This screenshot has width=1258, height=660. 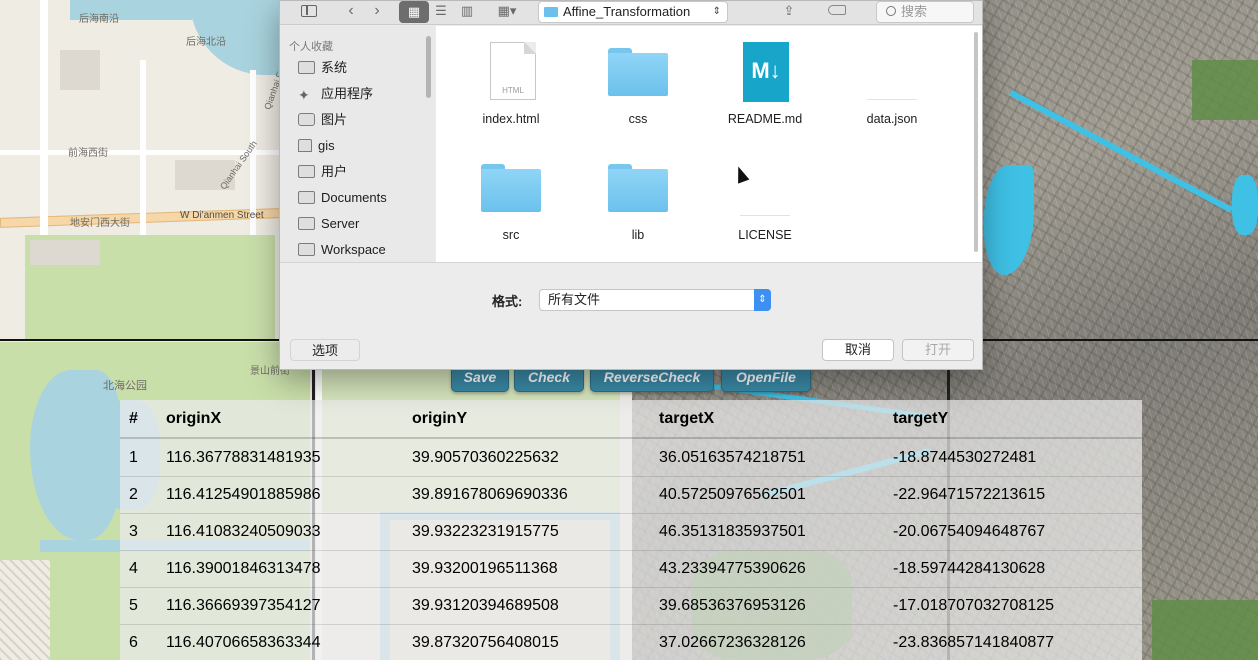 I want to click on camera-icon, so click(x=306, y=119).